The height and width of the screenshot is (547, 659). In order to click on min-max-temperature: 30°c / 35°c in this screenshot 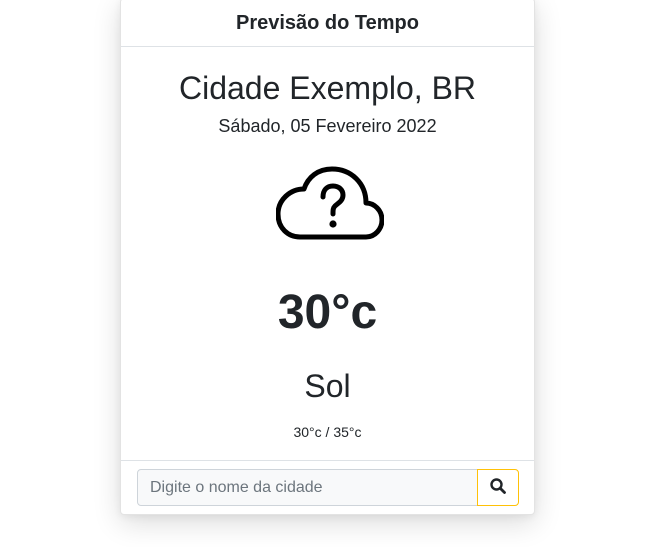, I will do `click(327, 432)`.